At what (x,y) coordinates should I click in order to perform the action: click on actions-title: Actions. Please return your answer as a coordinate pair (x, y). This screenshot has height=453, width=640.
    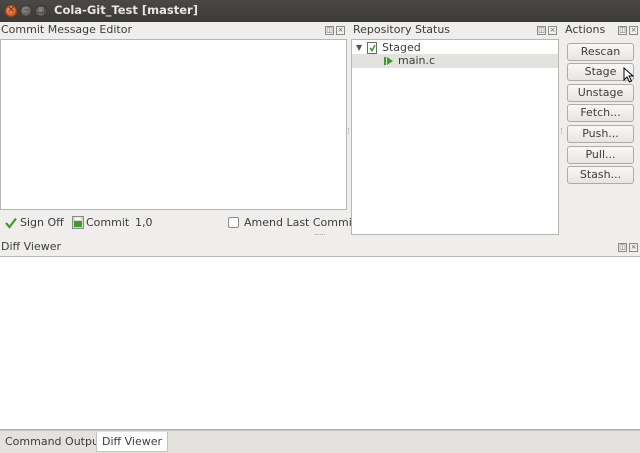
    Looking at the image, I should click on (585, 29).